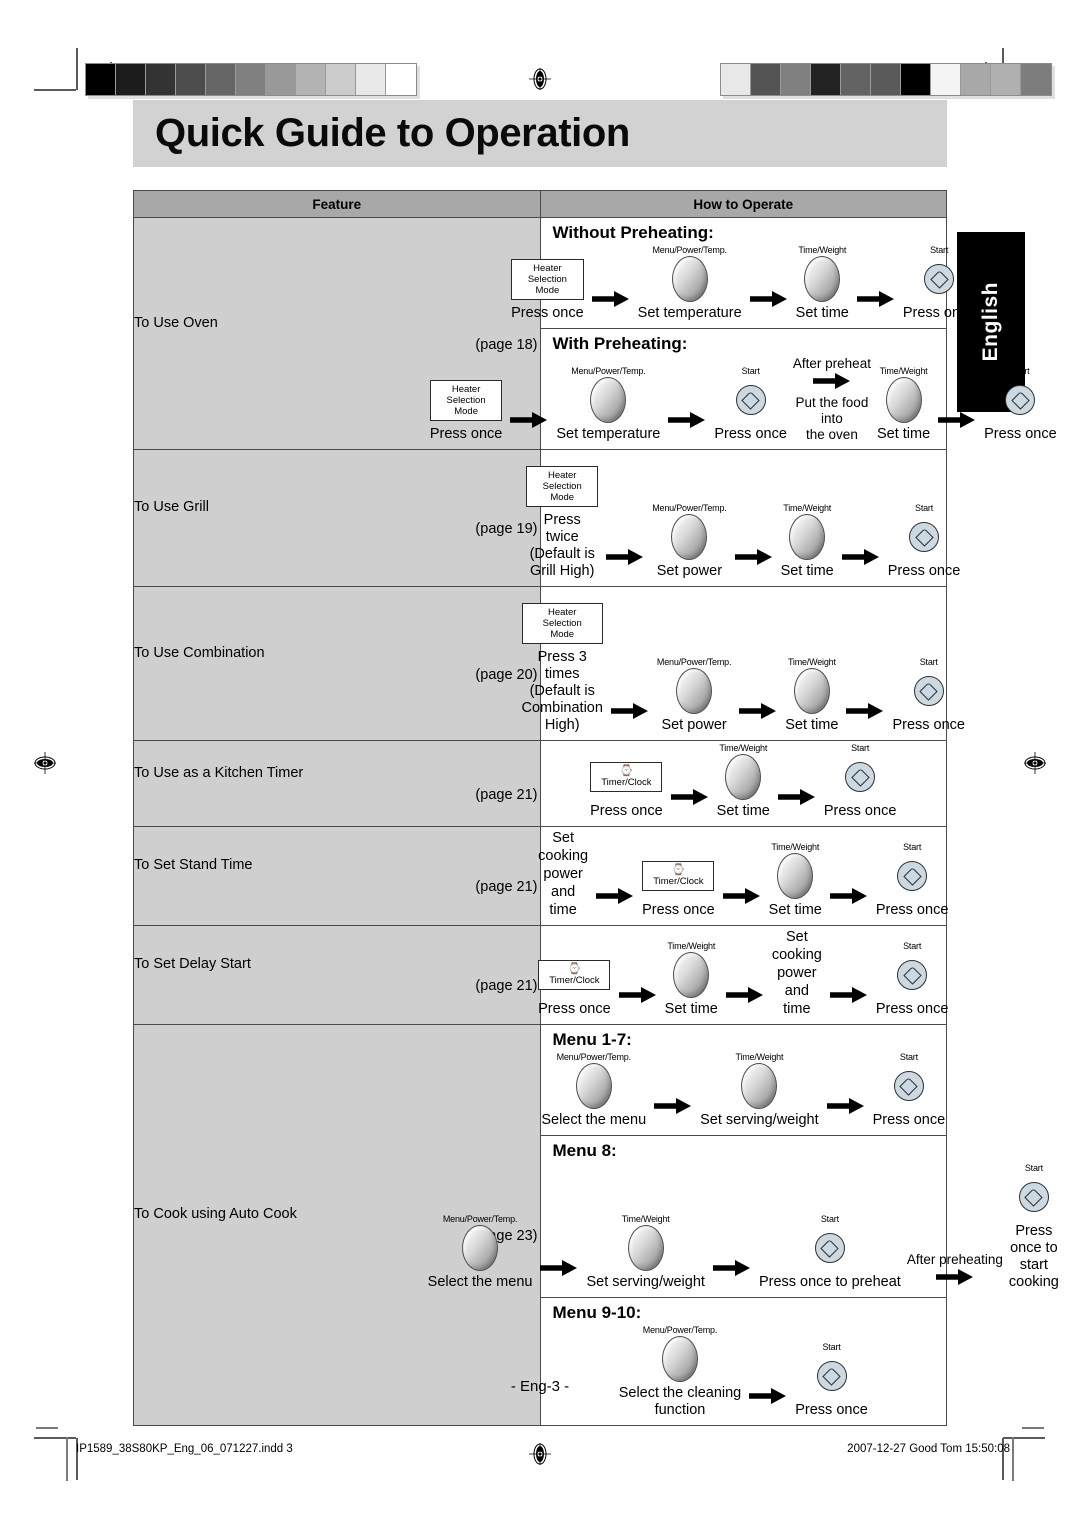  I want to click on operation-step: Time/Weight Set serving/weight, so click(759, 1090).